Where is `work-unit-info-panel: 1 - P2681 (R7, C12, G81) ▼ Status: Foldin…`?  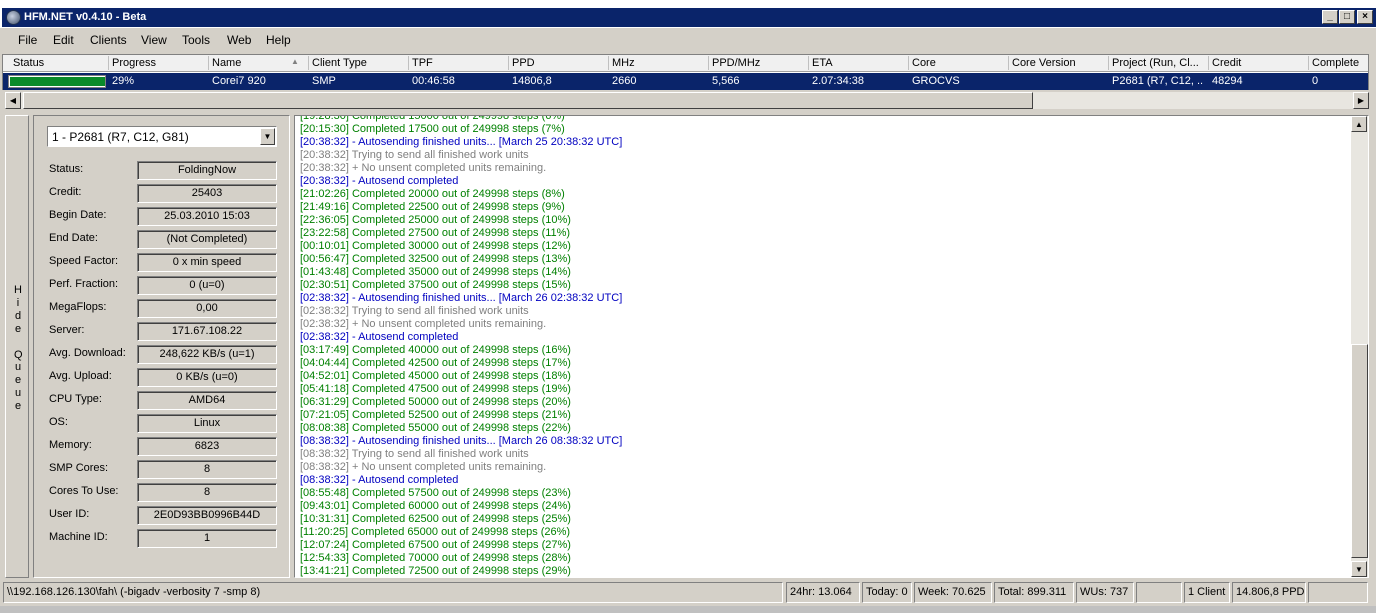
work-unit-info-panel: 1 - P2681 (R7, C12, G81) ▼ Status: Foldin… is located at coordinates (161, 346).